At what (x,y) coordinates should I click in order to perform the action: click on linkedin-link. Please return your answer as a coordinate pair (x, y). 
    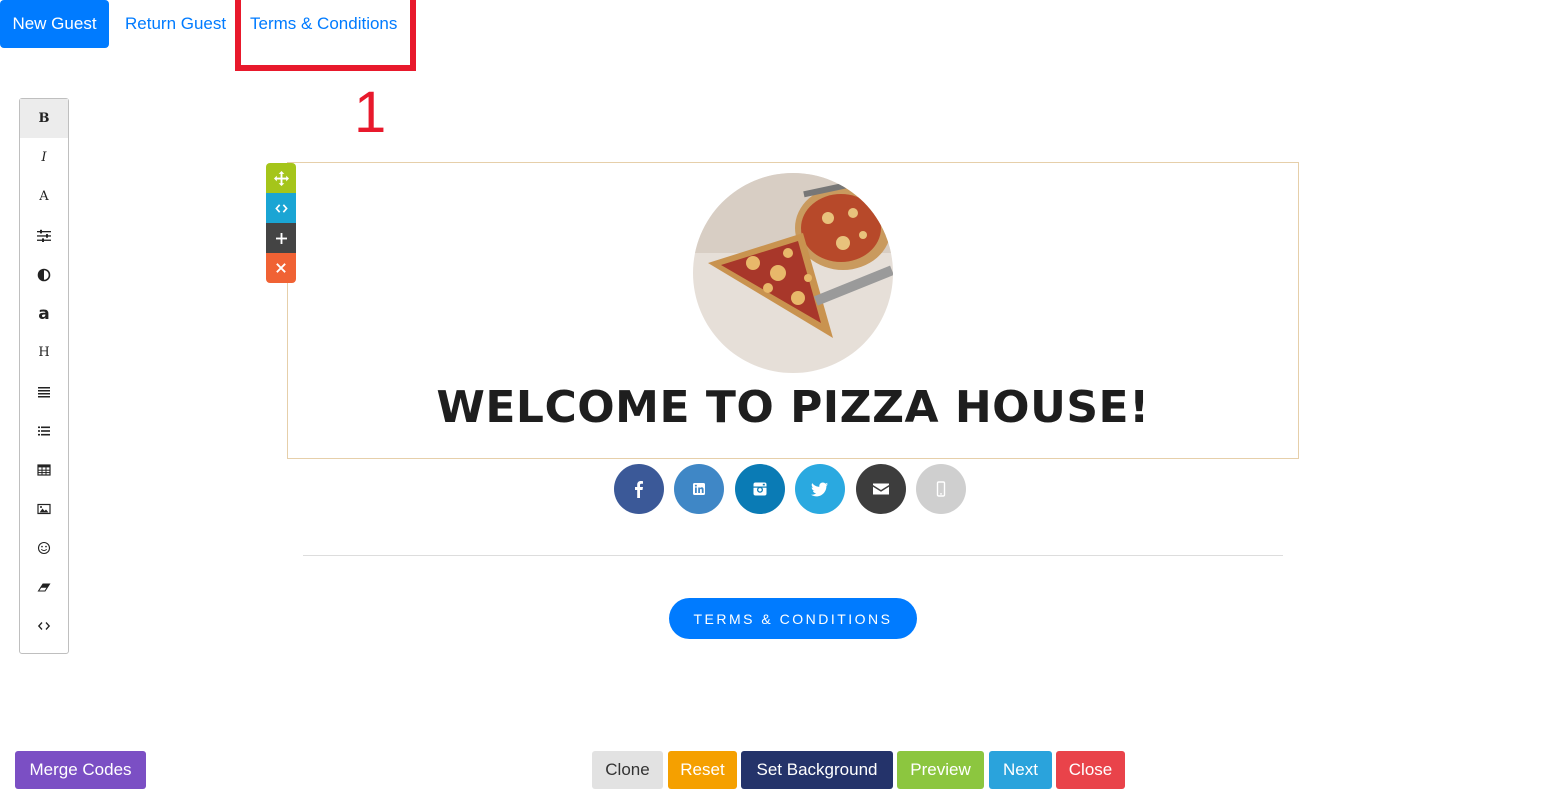
    Looking at the image, I should click on (699, 489).